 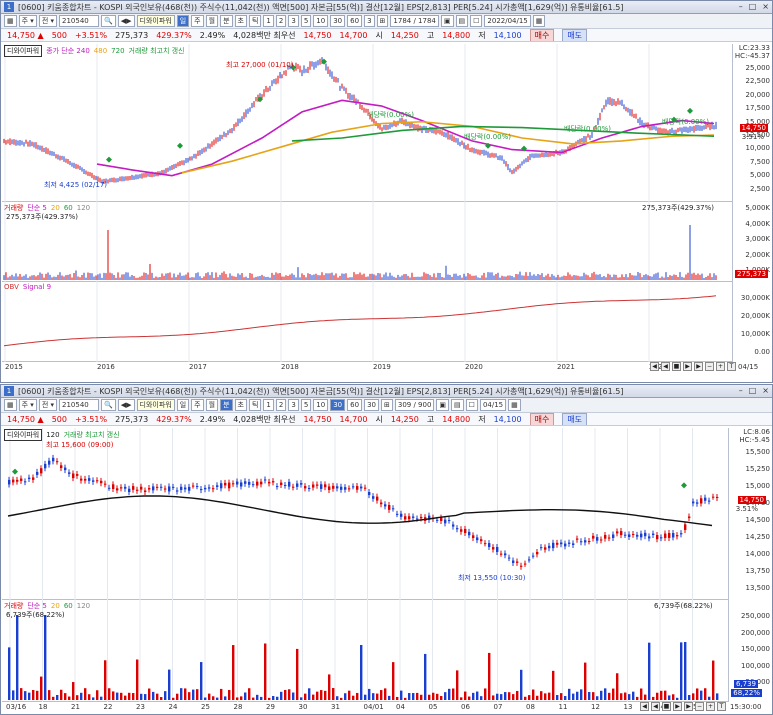 I want to click on period-count: 30, so click(x=371, y=405).